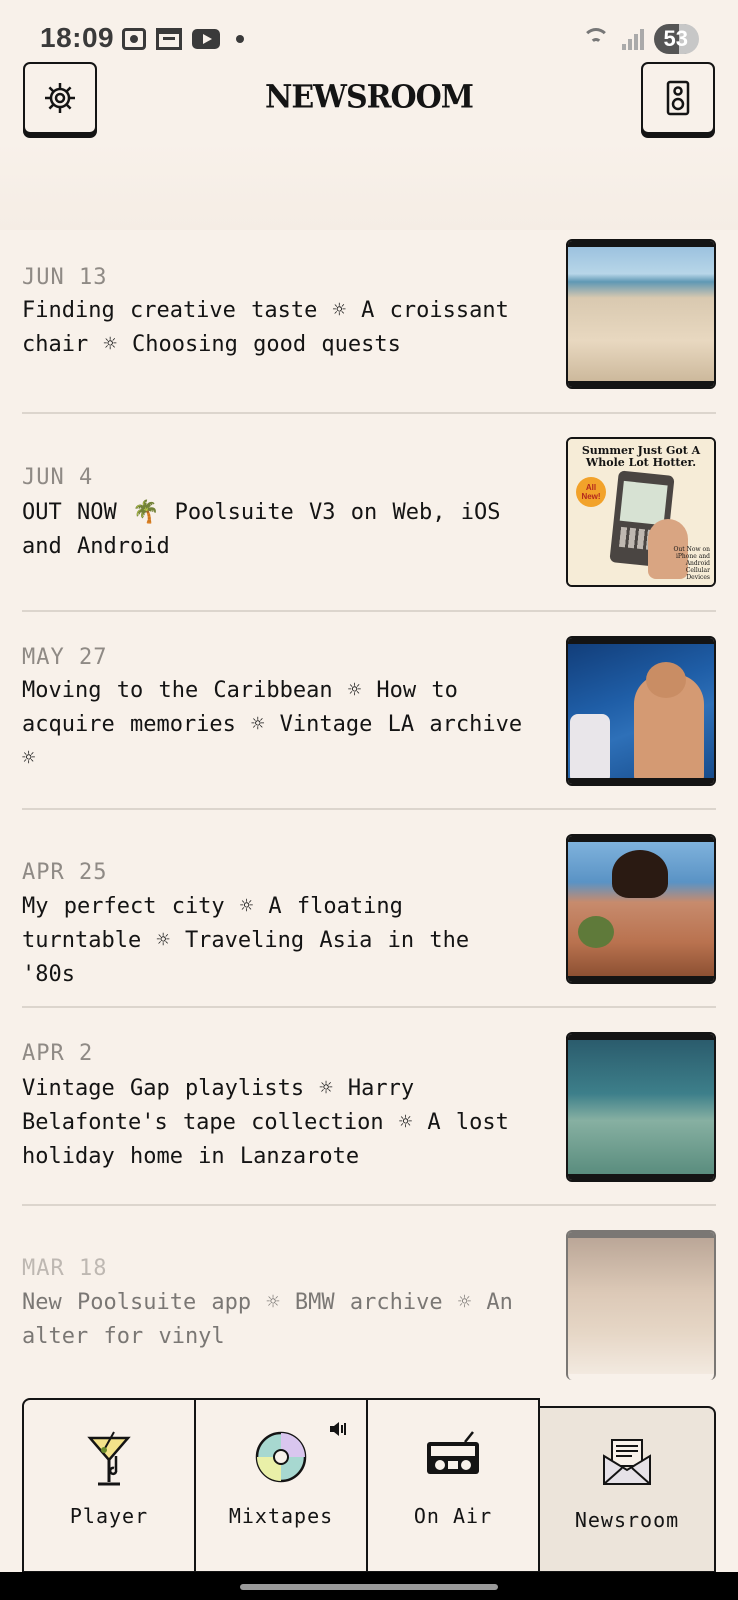 Image resolution: width=738 pixels, height=1600 pixels. I want to click on home-gesture-handle, so click(369, 1587).